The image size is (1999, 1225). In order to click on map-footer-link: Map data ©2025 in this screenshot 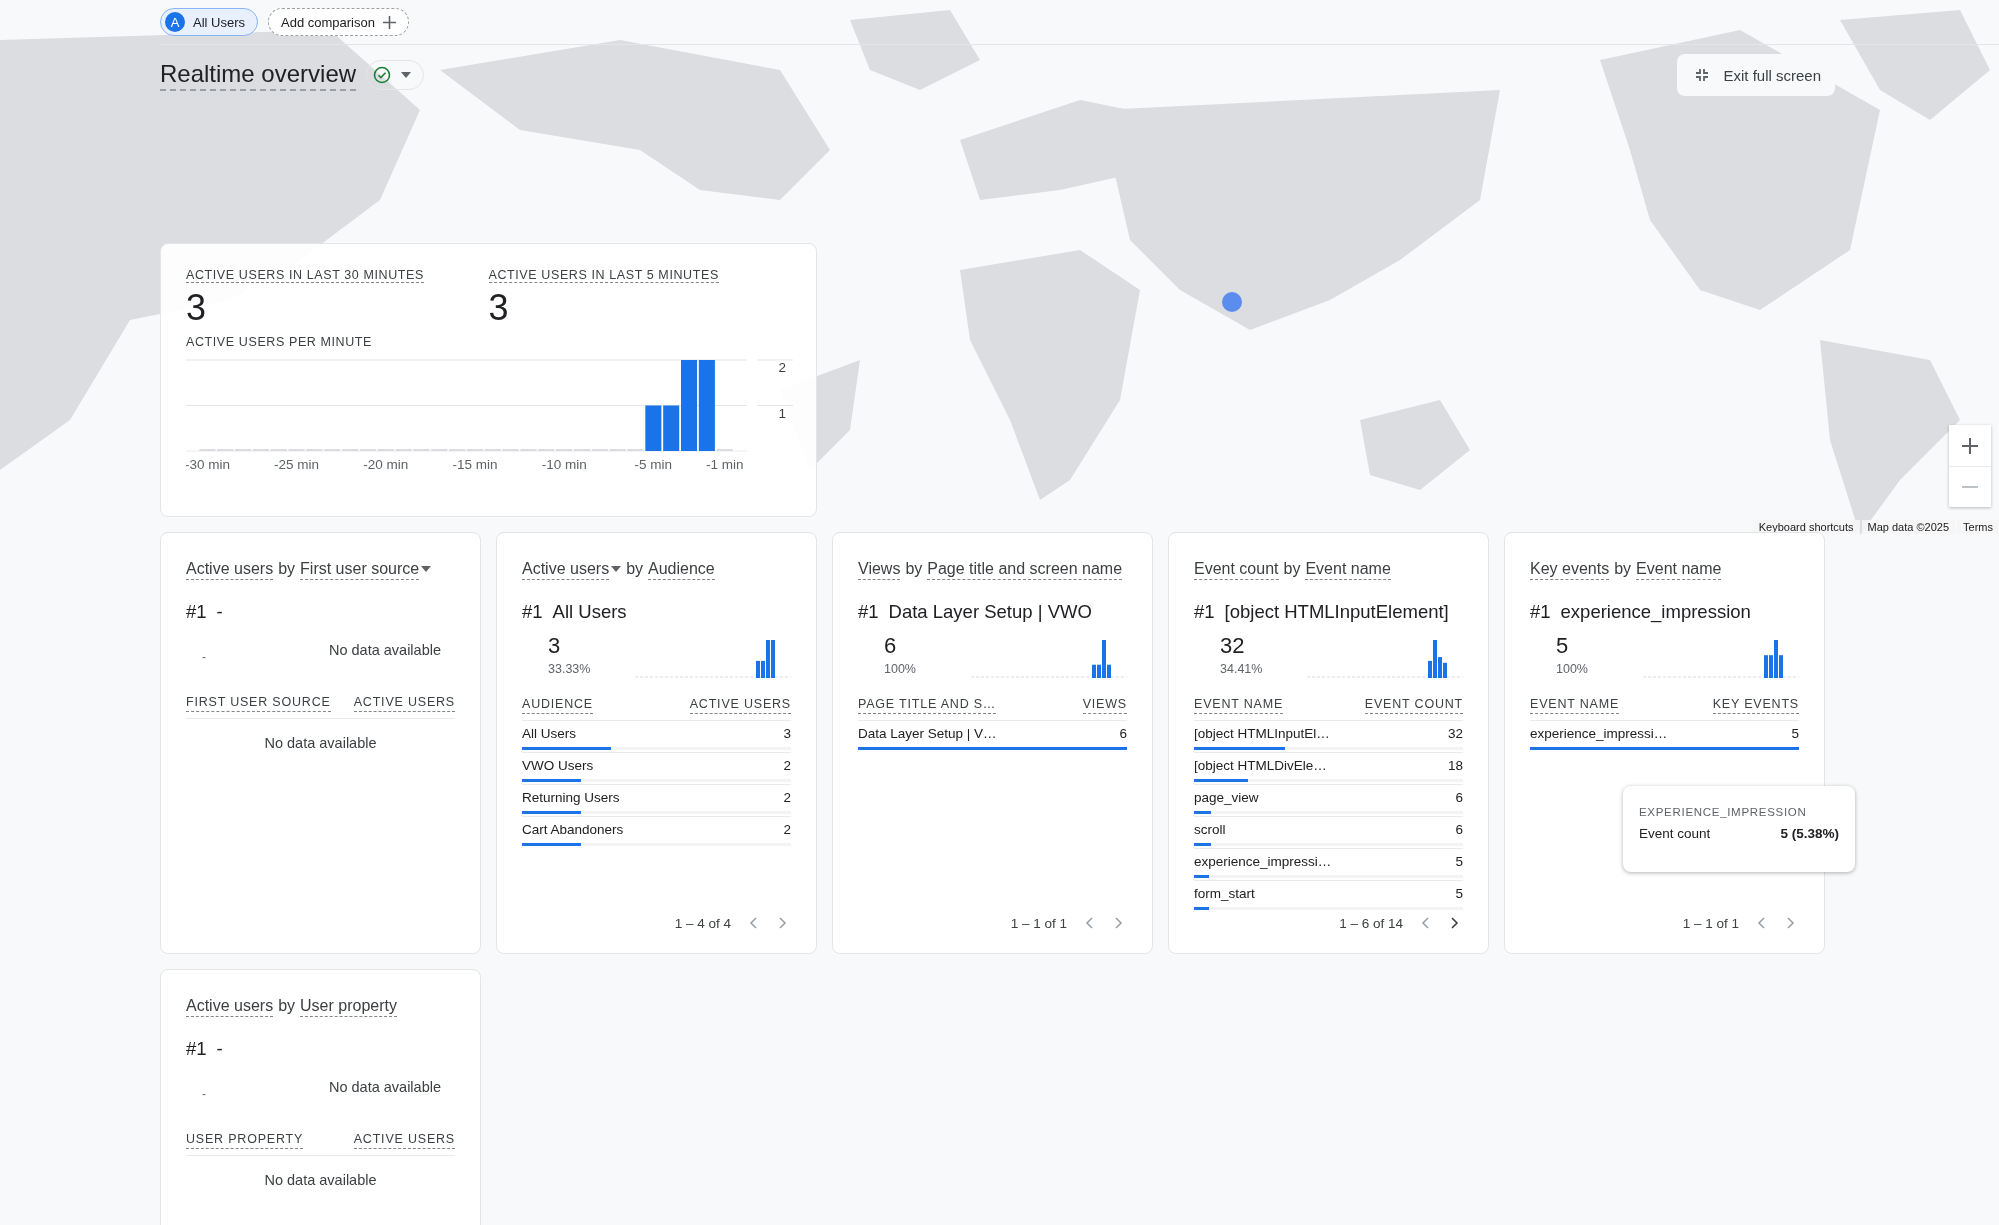, I will do `click(1908, 527)`.